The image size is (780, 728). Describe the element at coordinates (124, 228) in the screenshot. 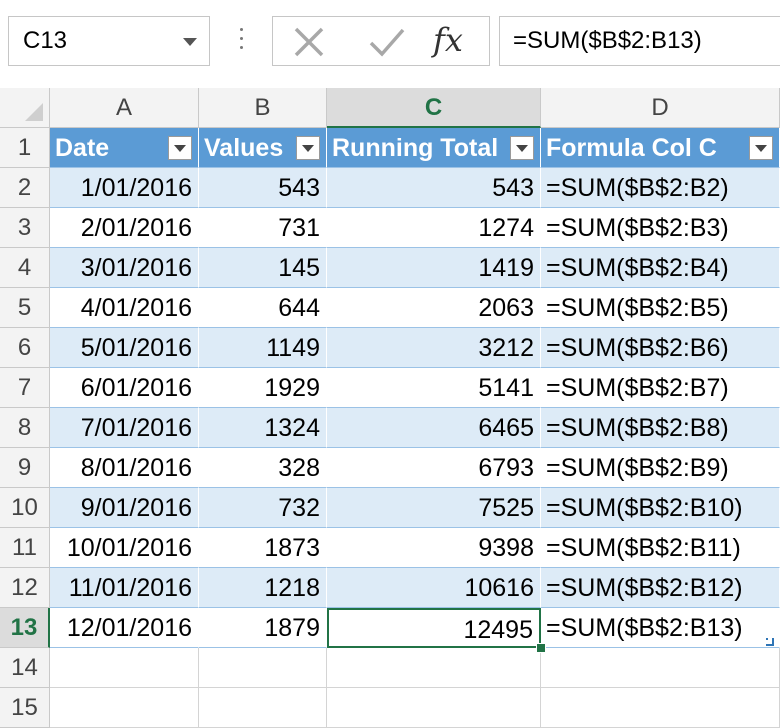

I see `table-cell: 2/01/2016` at that location.